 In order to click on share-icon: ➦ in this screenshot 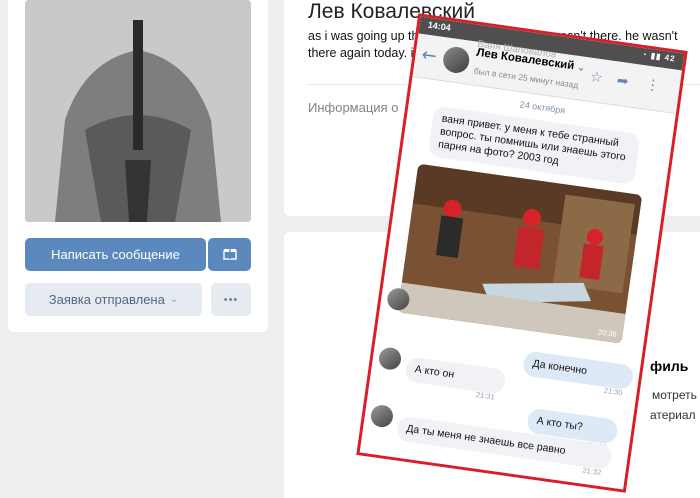, I will do `click(623, 81)`.